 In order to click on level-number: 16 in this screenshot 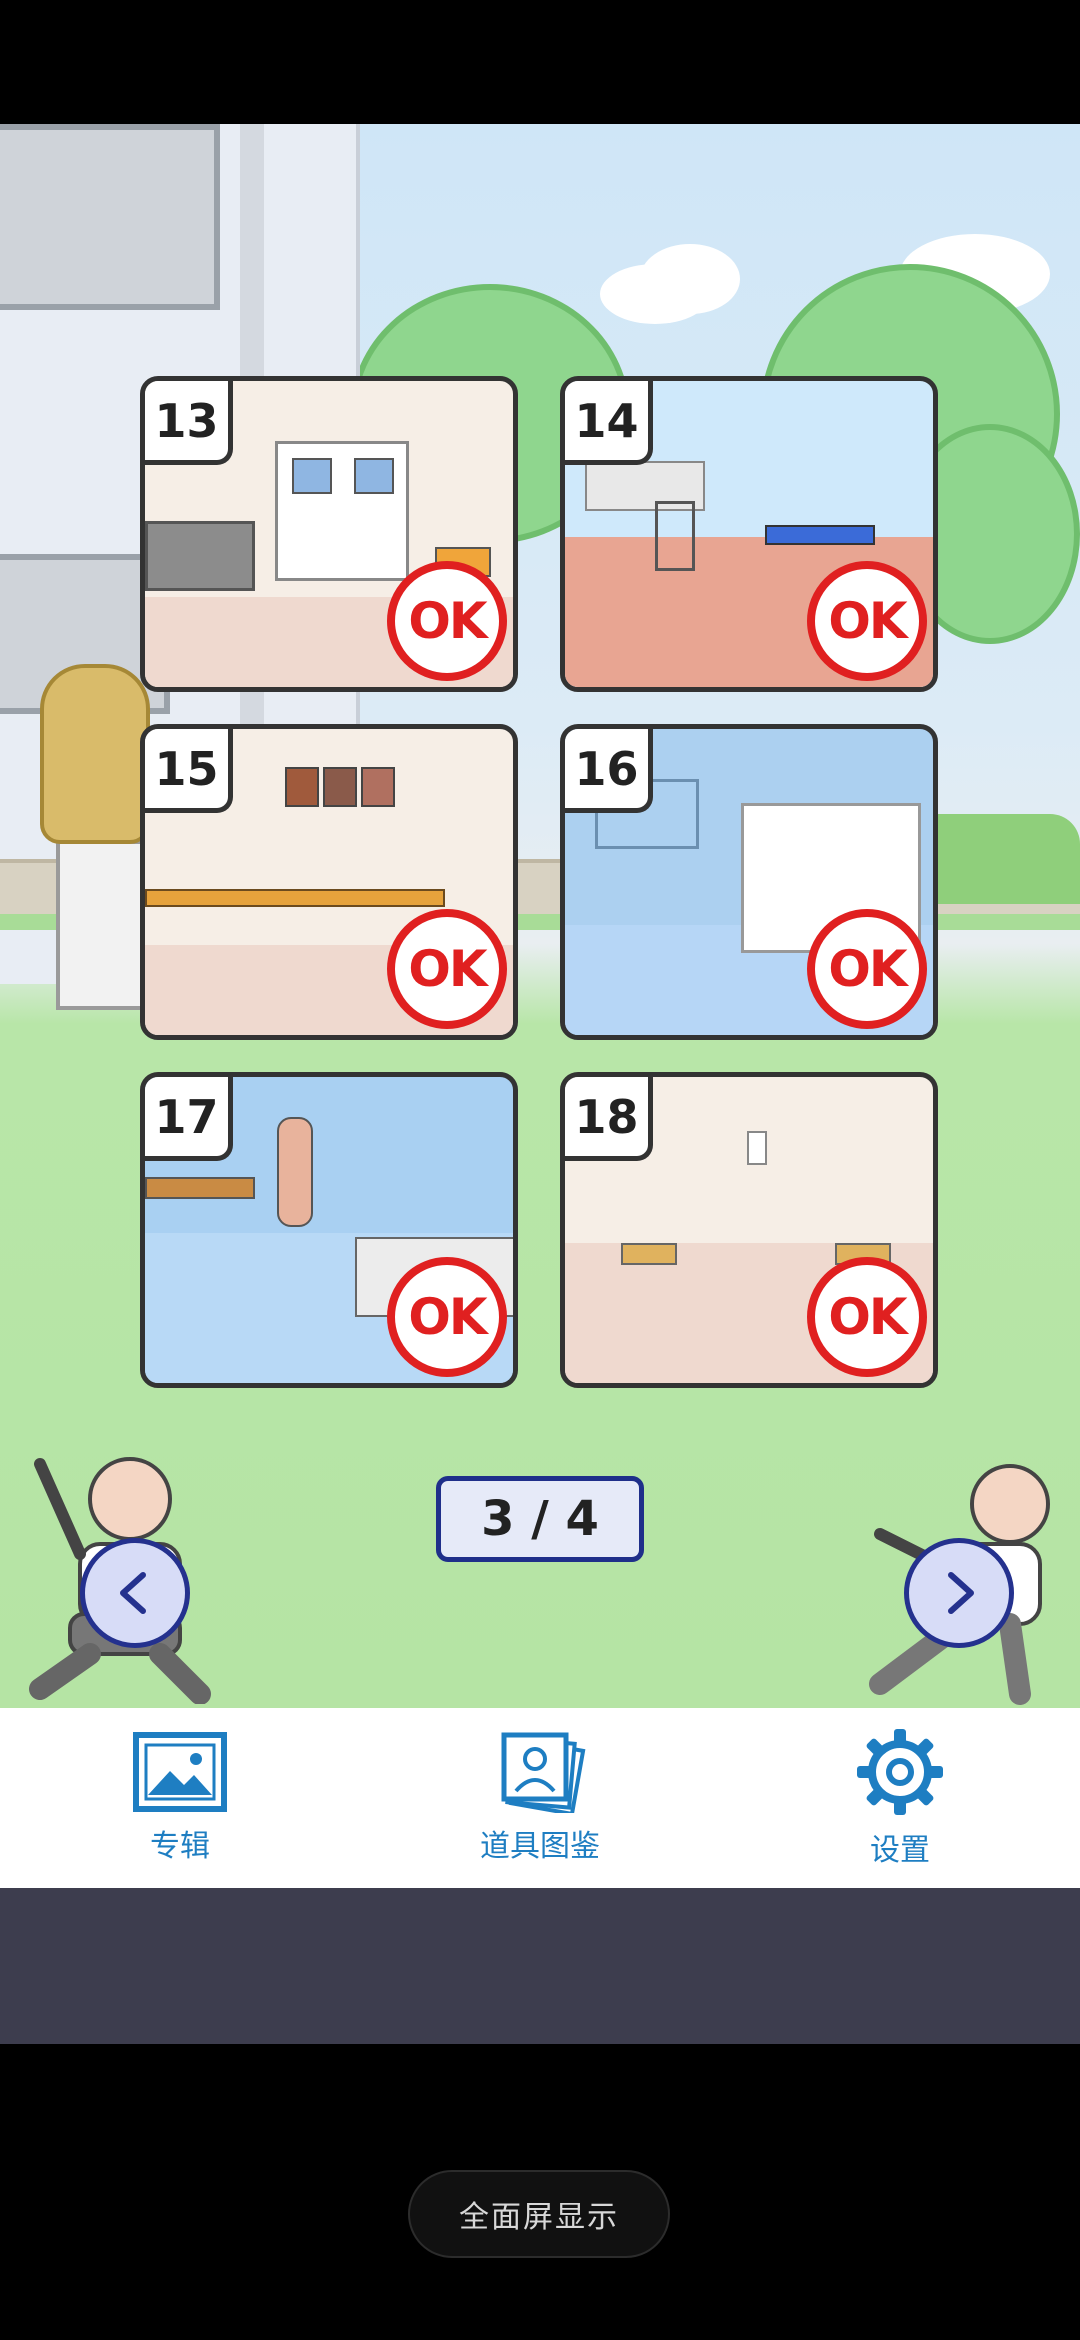, I will do `click(609, 771)`.